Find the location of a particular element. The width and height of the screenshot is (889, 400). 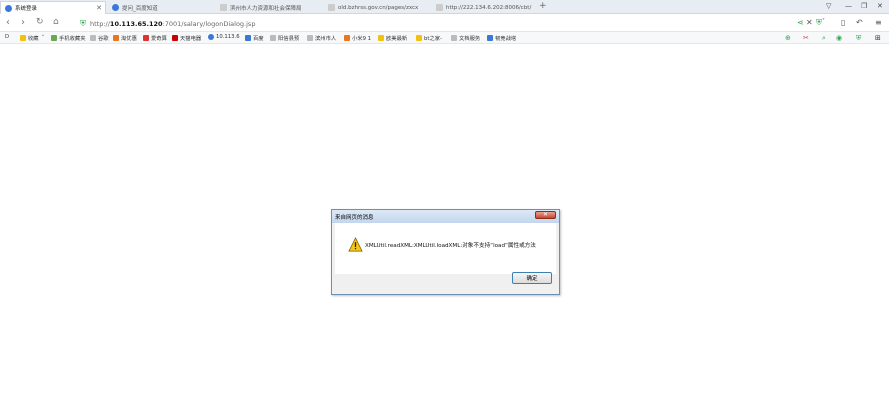

bookmark-label: 天猫电器 is located at coordinates (191, 39).